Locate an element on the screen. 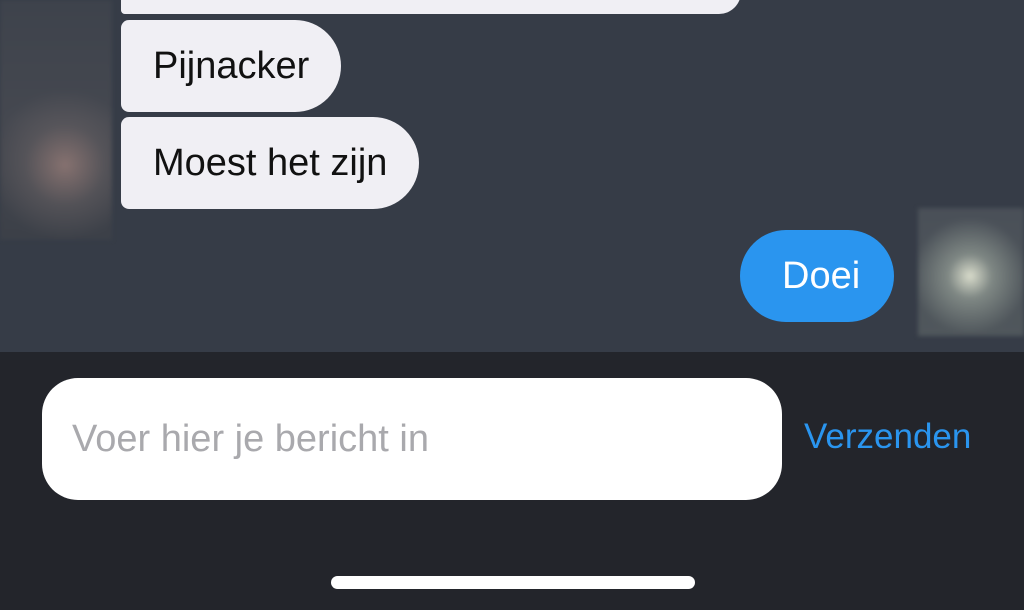 The height and width of the screenshot is (610, 1024). message-bubble-received: Pijnacker is located at coordinates (231, 66).